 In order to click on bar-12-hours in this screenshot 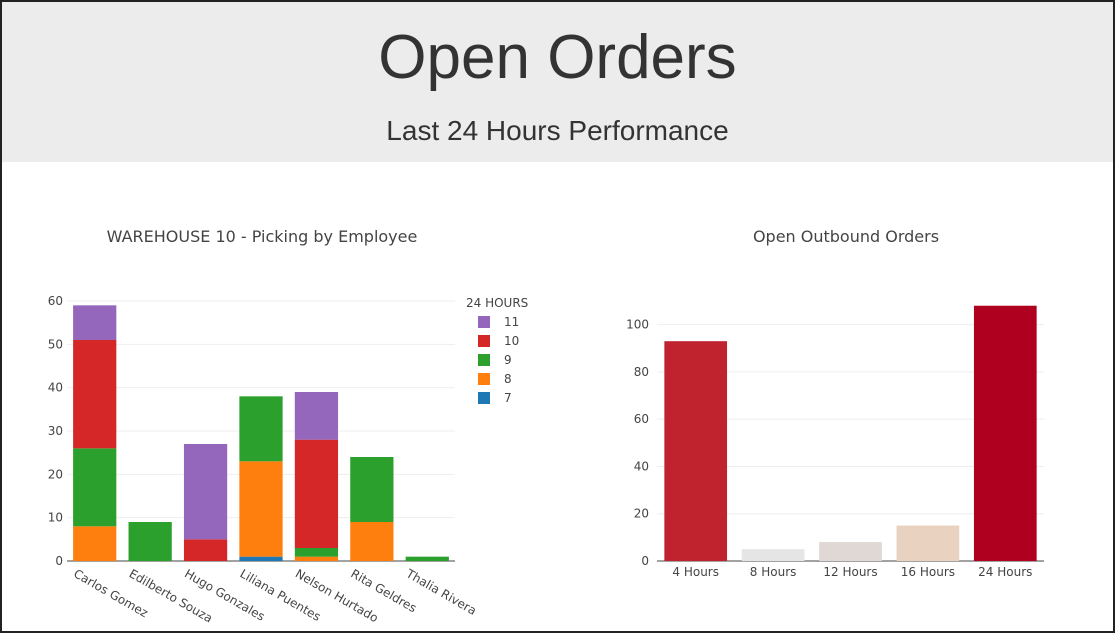, I will do `click(850, 551)`.